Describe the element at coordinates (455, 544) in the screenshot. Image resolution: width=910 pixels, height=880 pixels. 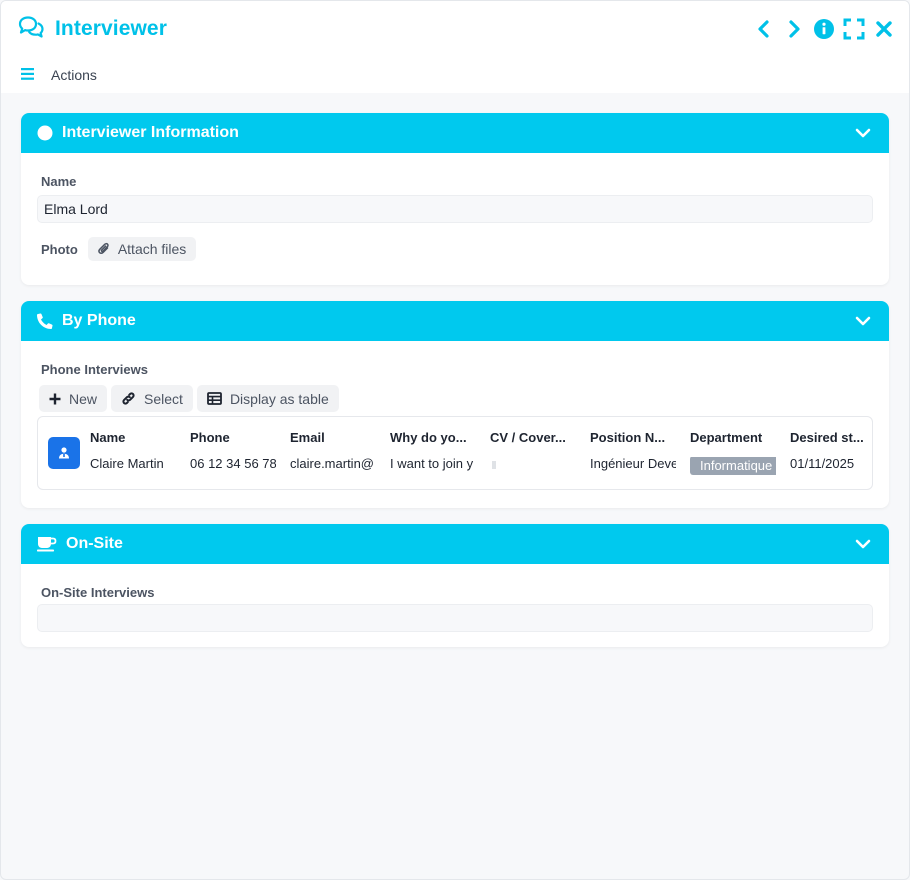
I see `on-site-header: On-Site` at that location.